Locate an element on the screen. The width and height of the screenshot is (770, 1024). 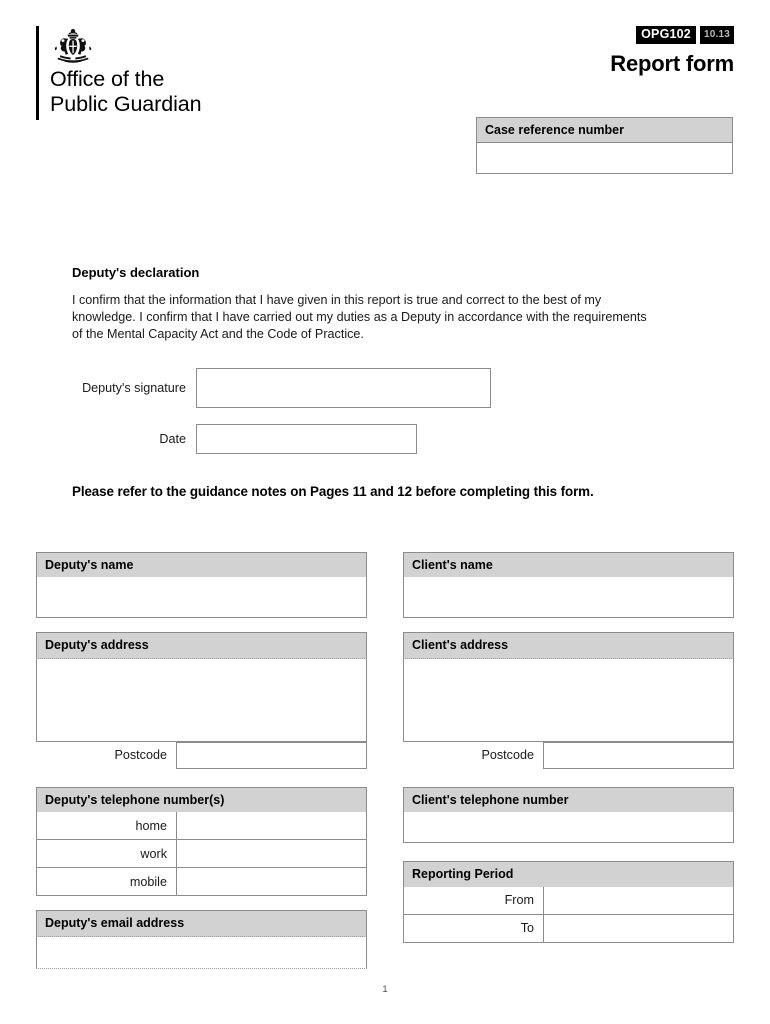
declaration-date-input is located at coordinates (306, 439).